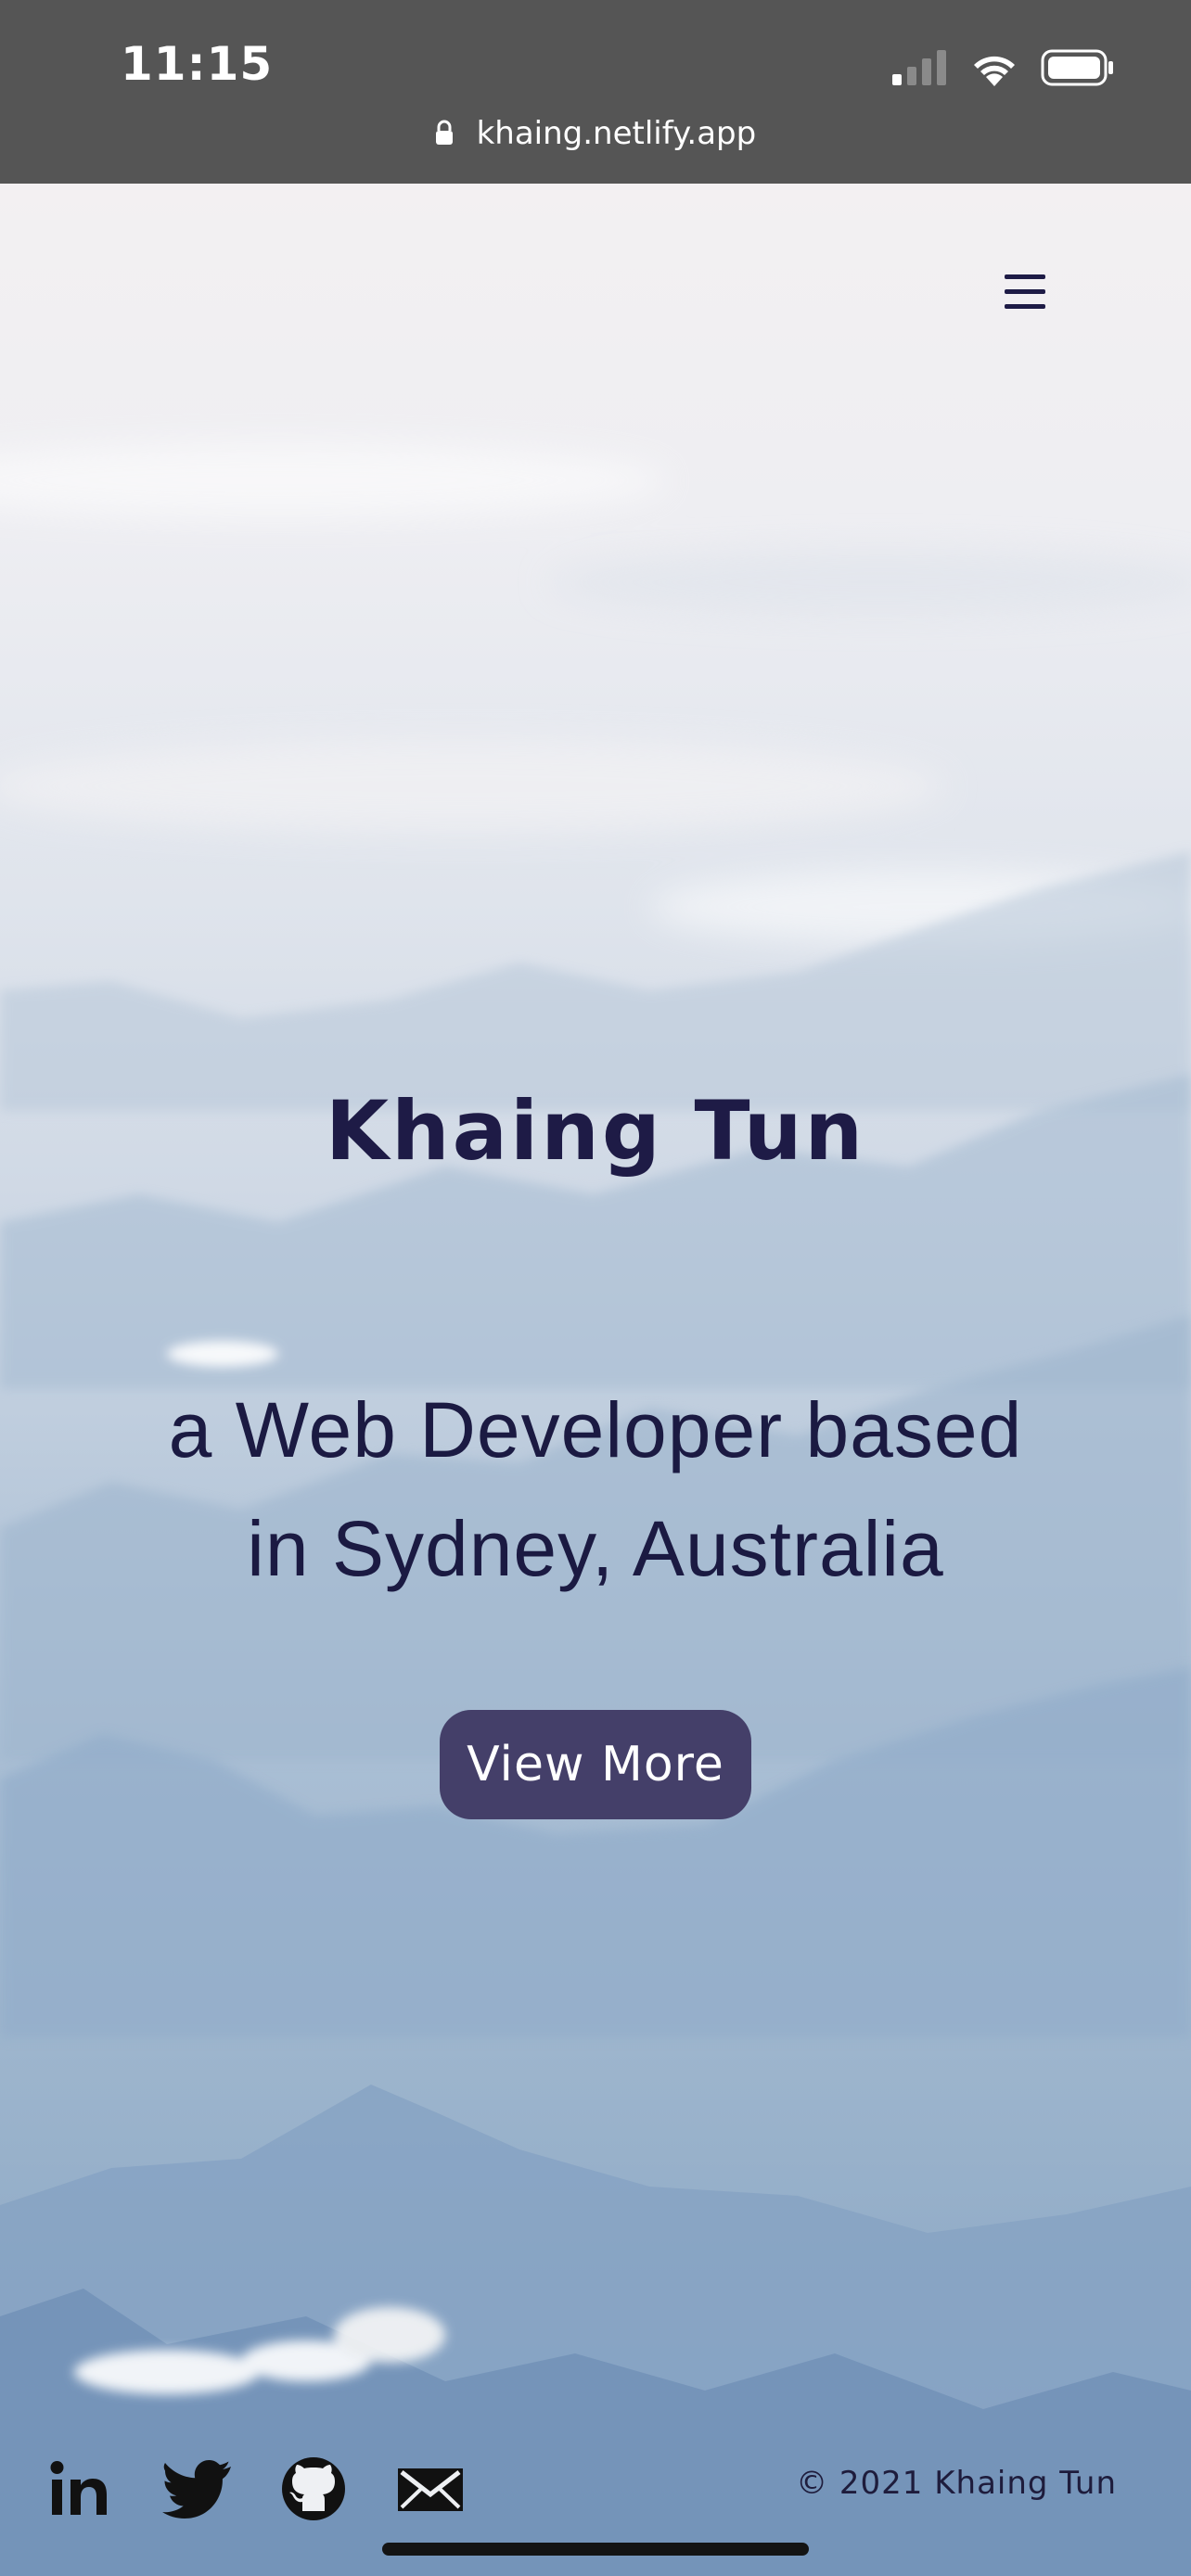 Image resolution: width=1191 pixels, height=2576 pixels. I want to click on url-text: khaing.netlify.app, so click(616, 134).